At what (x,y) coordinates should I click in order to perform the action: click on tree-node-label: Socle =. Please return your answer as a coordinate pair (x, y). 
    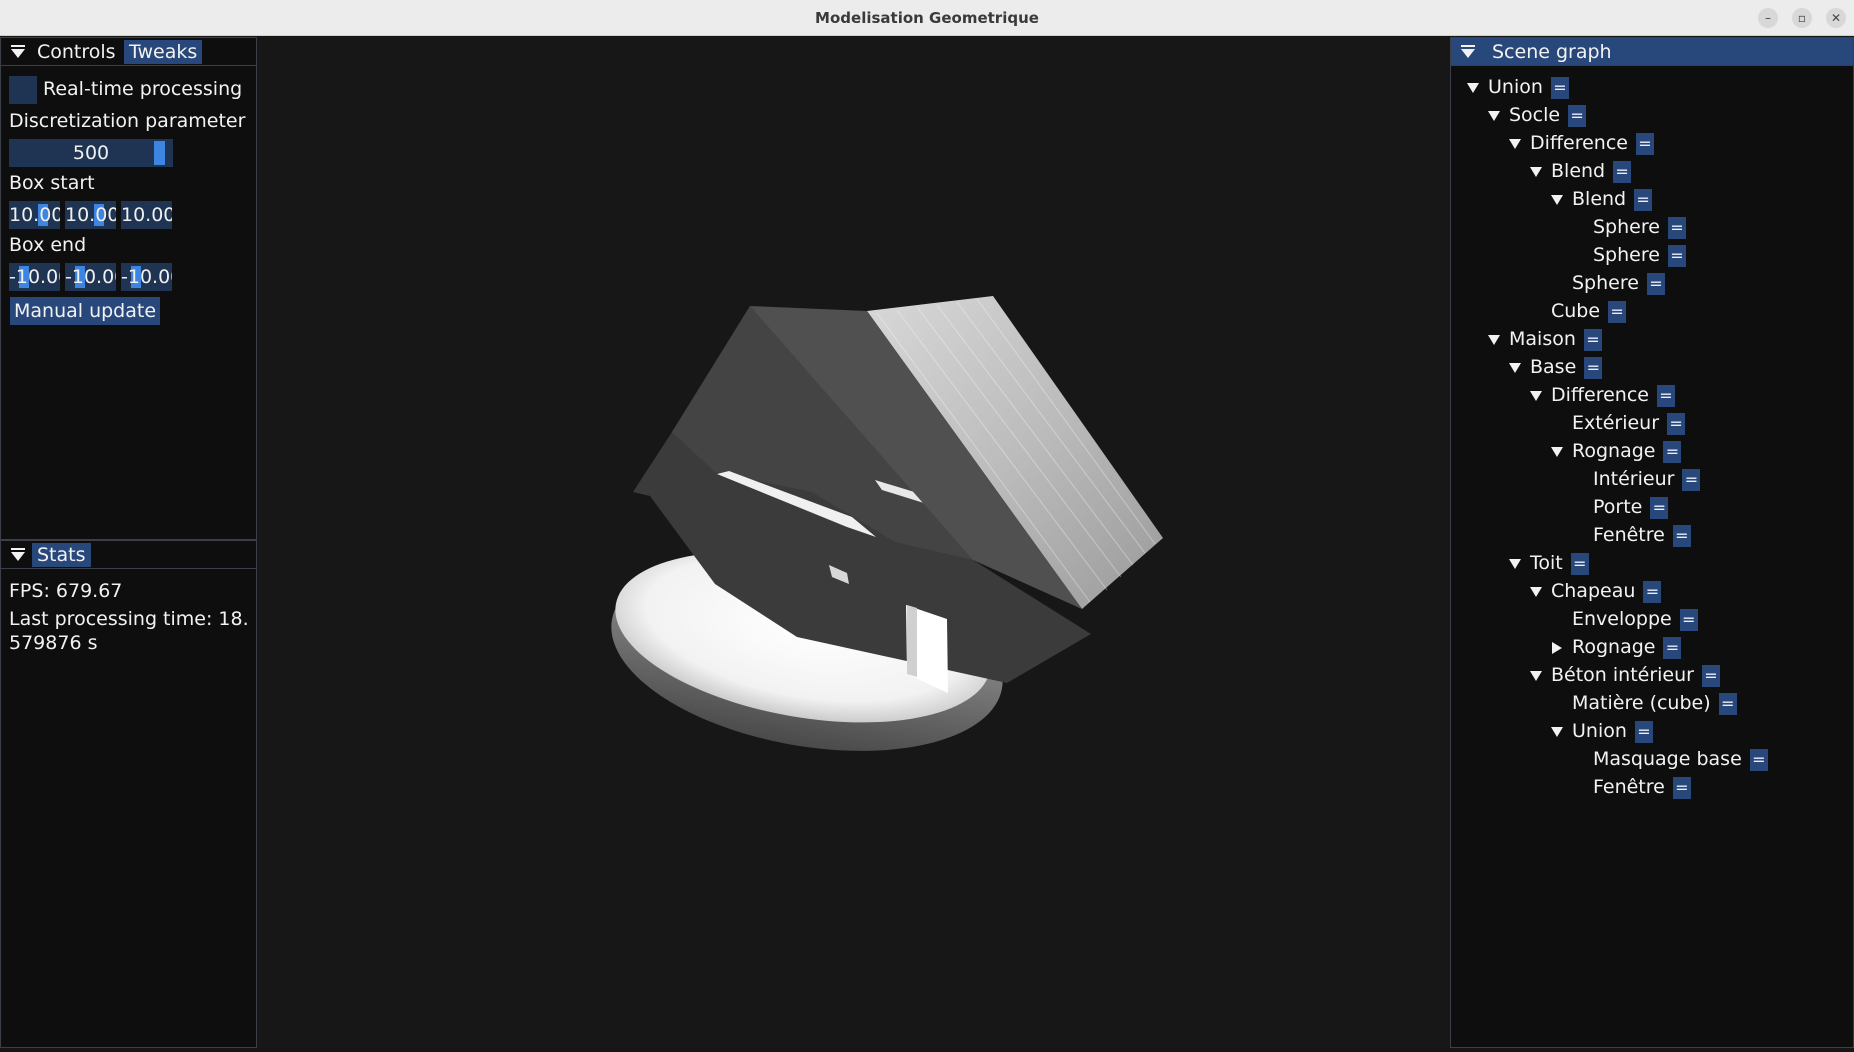
    Looking at the image, I should click on (1548, 115).